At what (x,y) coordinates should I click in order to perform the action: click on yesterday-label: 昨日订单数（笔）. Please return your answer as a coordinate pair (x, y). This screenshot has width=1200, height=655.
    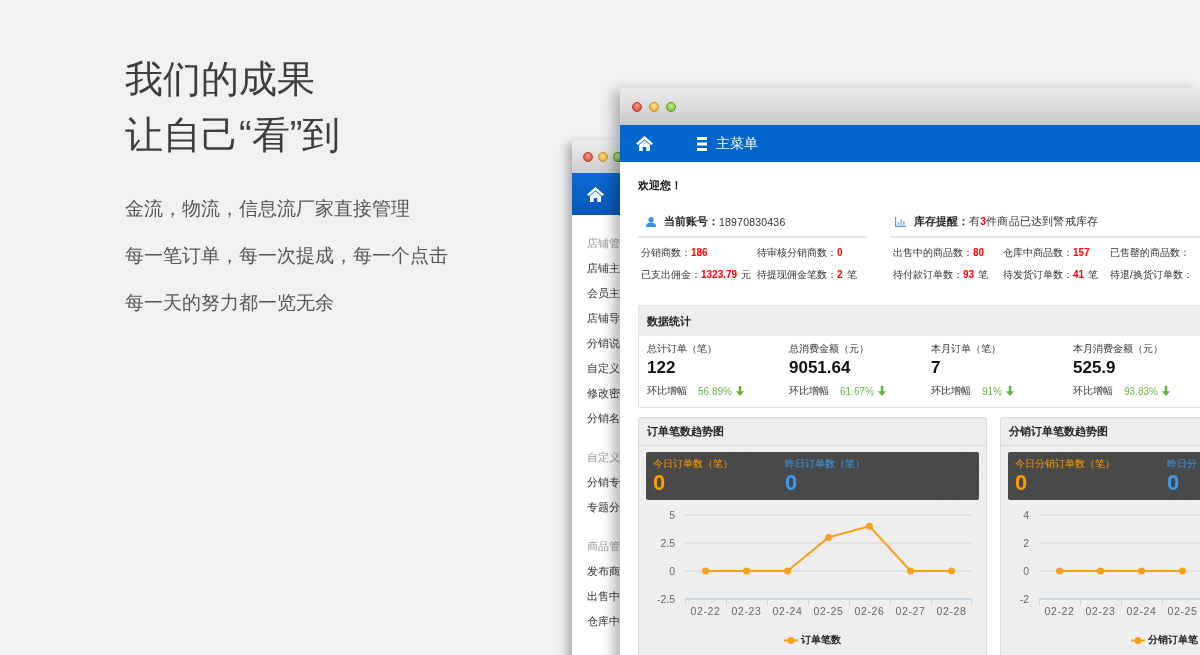
    Looking at the image, I should click on (825, 464).